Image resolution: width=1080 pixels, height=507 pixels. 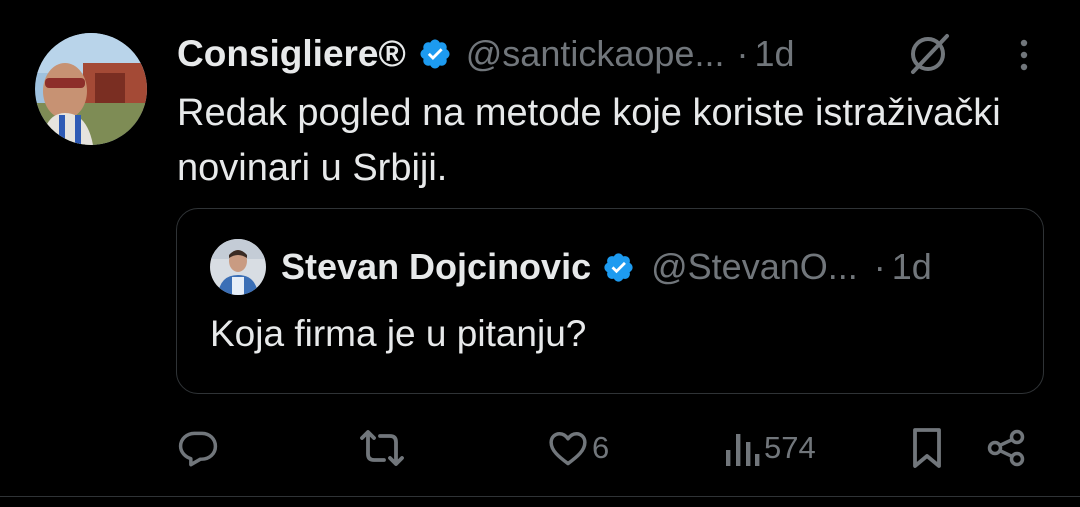 I want to click on views-button: 574, so click(x=769, y=448).